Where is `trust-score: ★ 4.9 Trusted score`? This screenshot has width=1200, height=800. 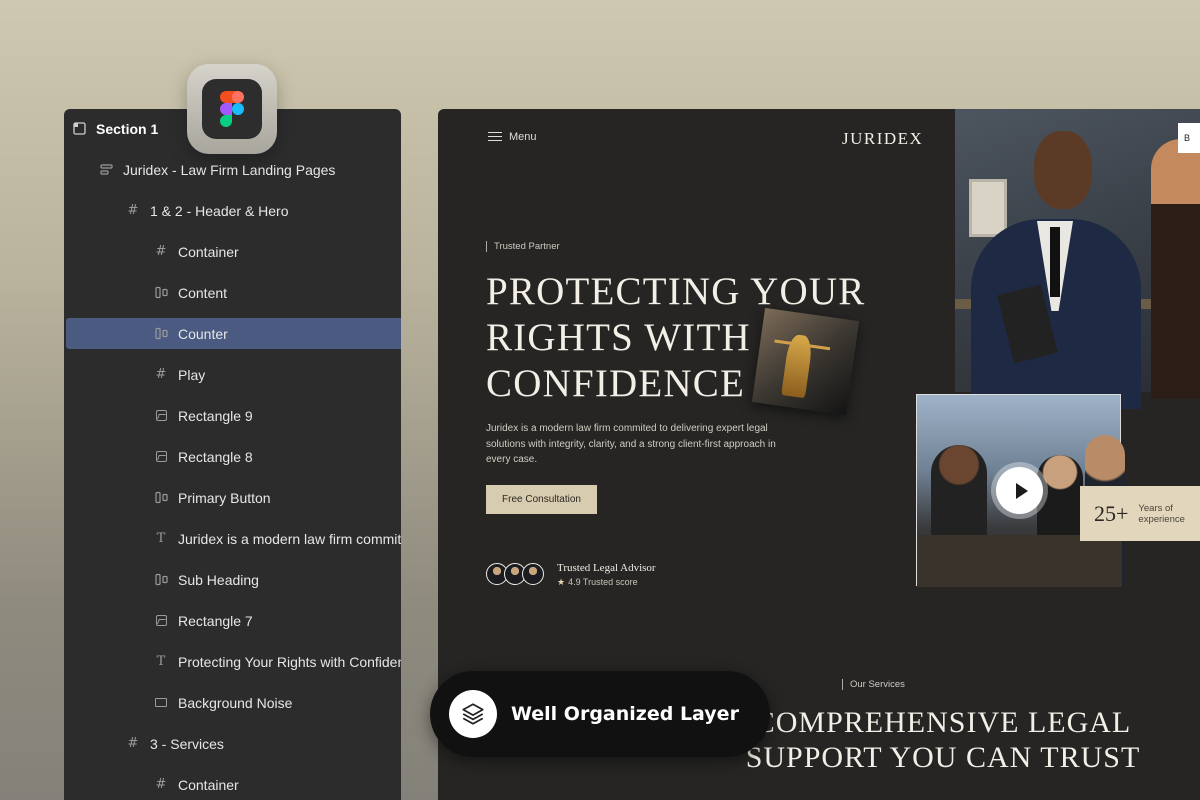
trust-score: ★ 4.9 Trusted score is located at coordinates (597, 582).